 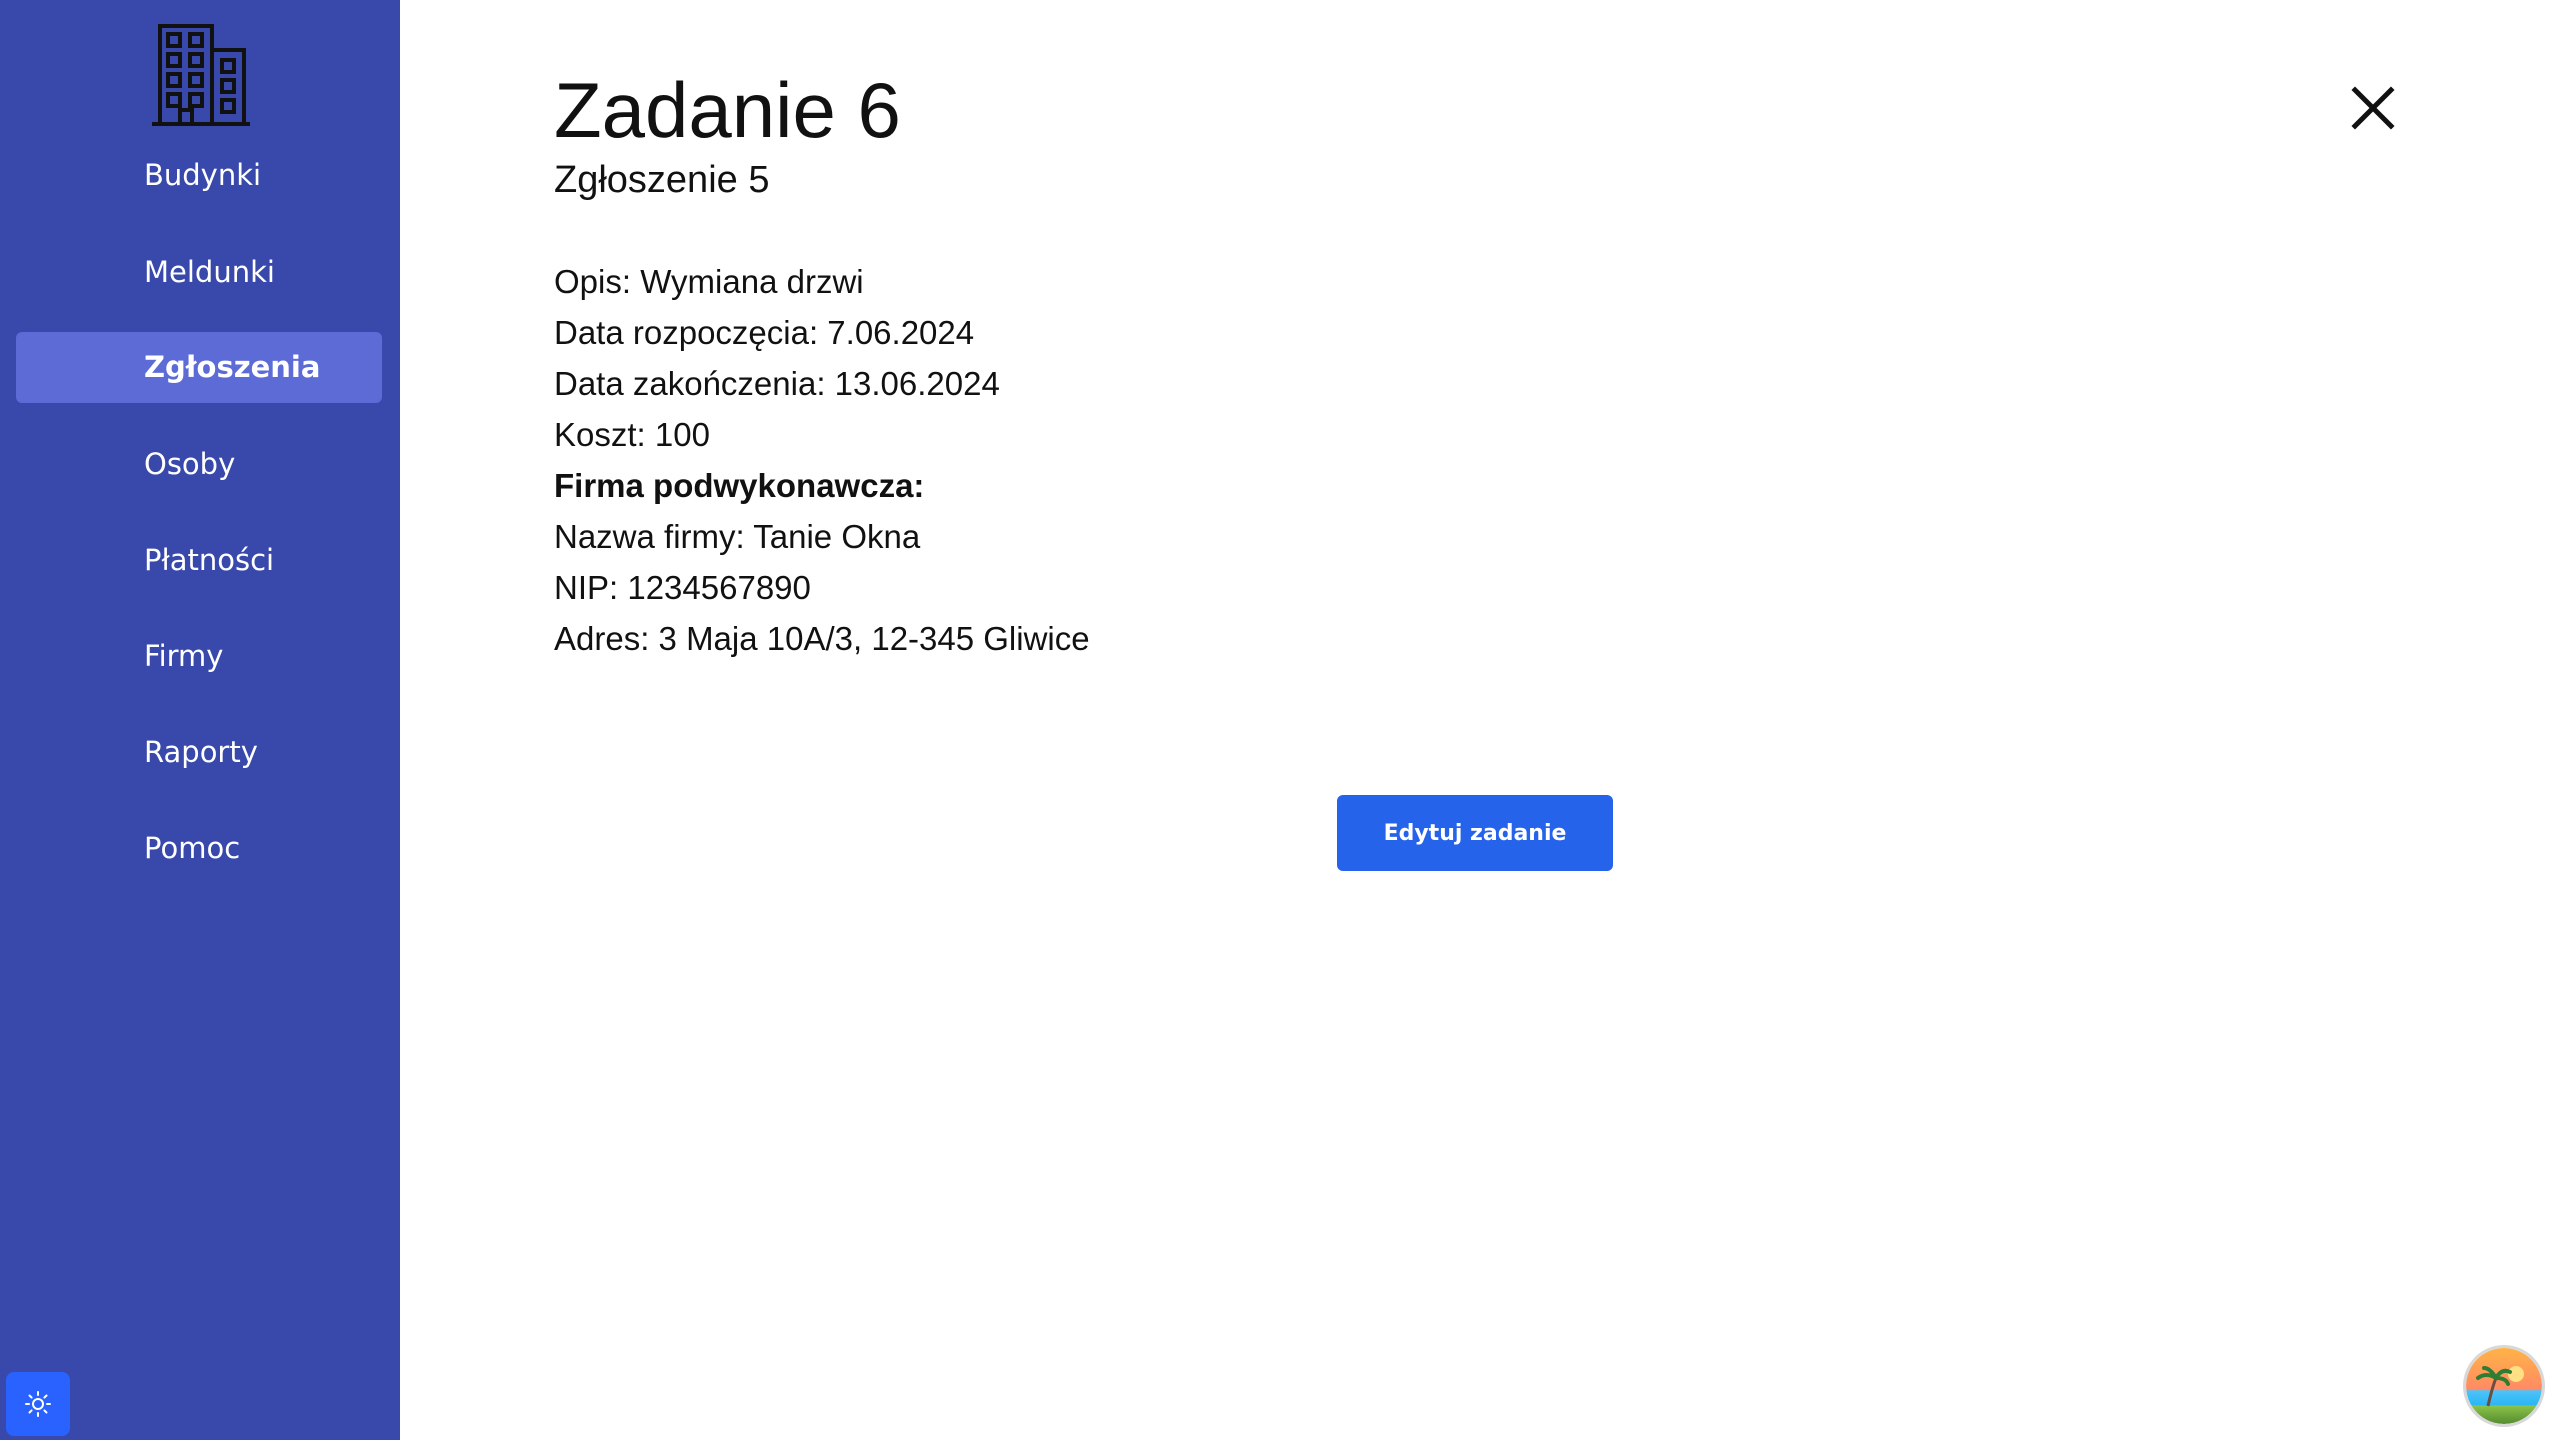 I want to click on detail-end-date: Data zakończenia: 13.06.2024, so click(x=777, y=383).